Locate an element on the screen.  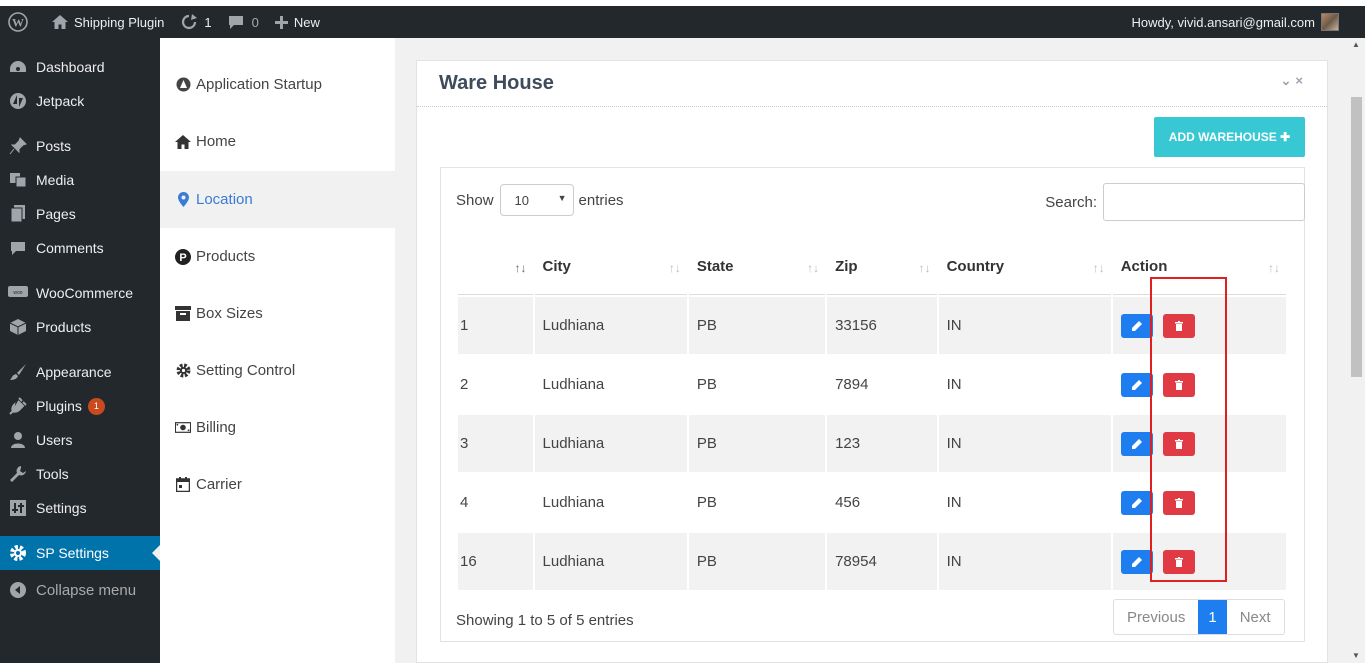
menu-jetpack: Jetpack is located at coordinates (80, 101).